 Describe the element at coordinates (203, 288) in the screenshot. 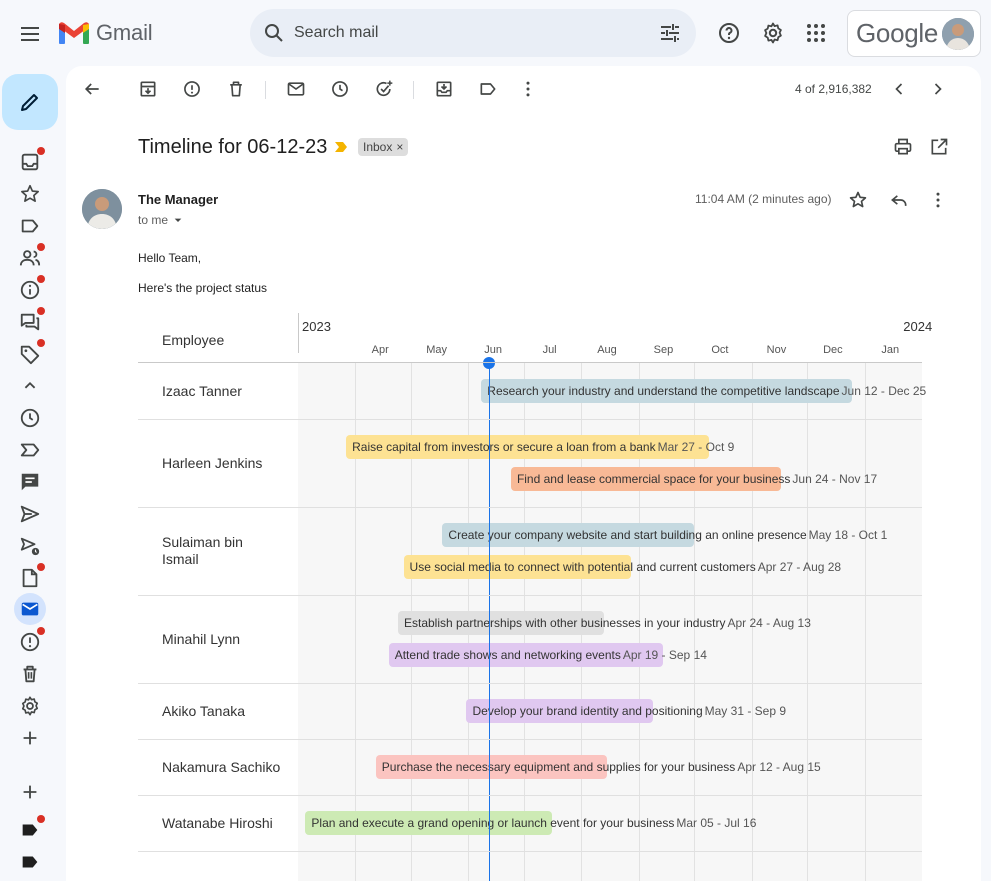

I see `body-intro: Here's the project status` at that location.